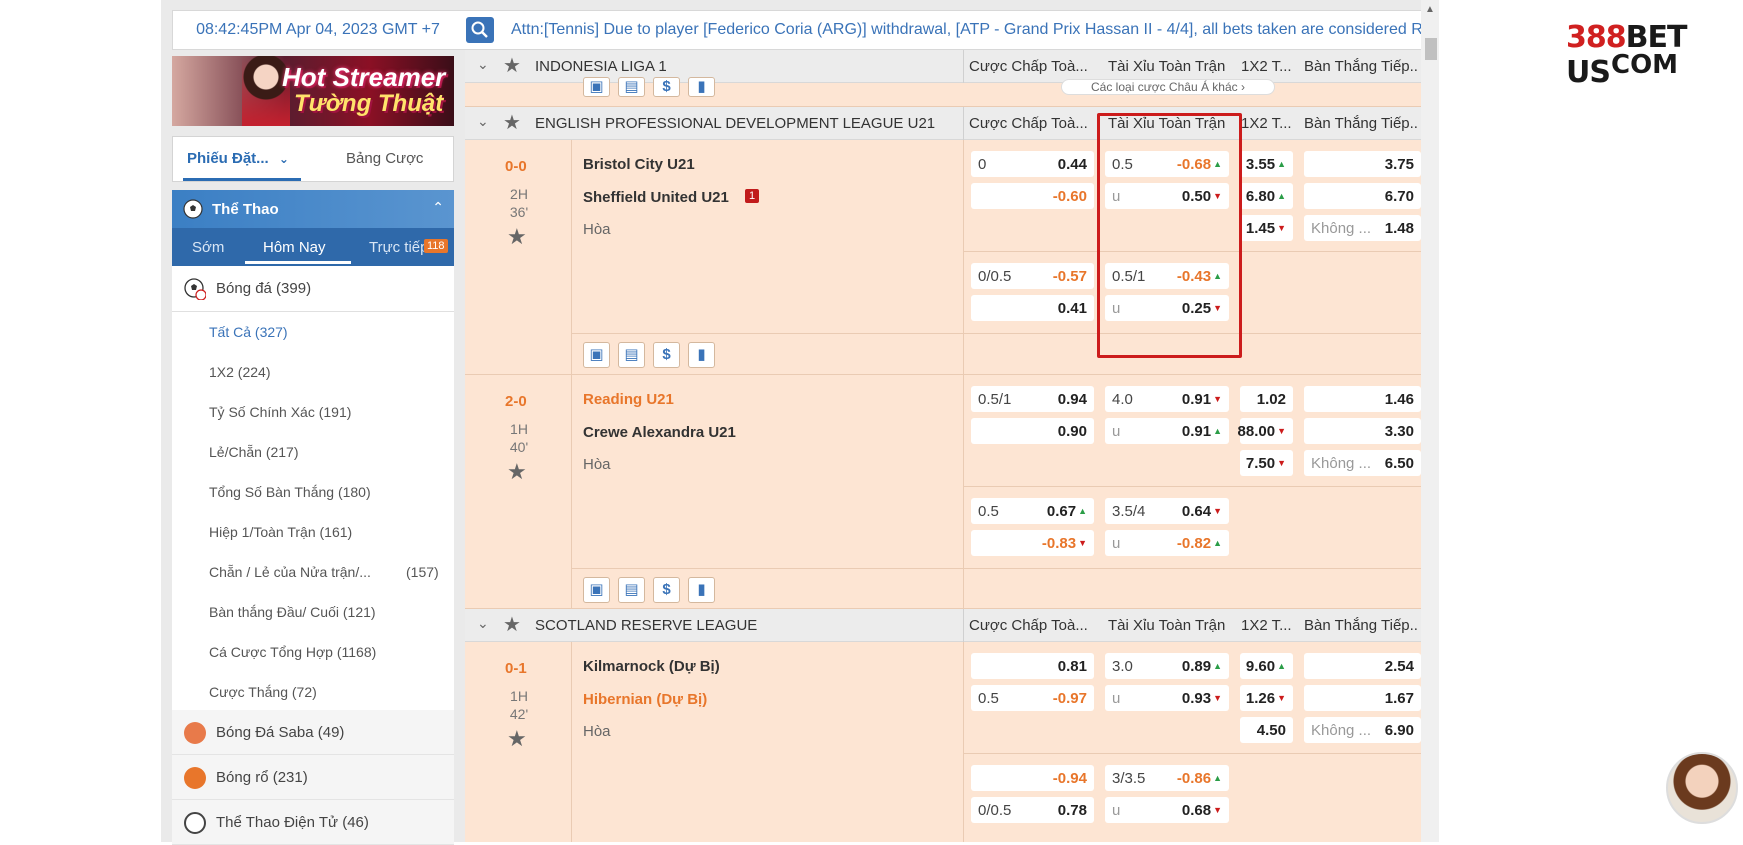 This screenshot has width=1743, height=845. I want to click on sub-item-odd-even: Lẻ/Chẵn (217), so click(313, 452).